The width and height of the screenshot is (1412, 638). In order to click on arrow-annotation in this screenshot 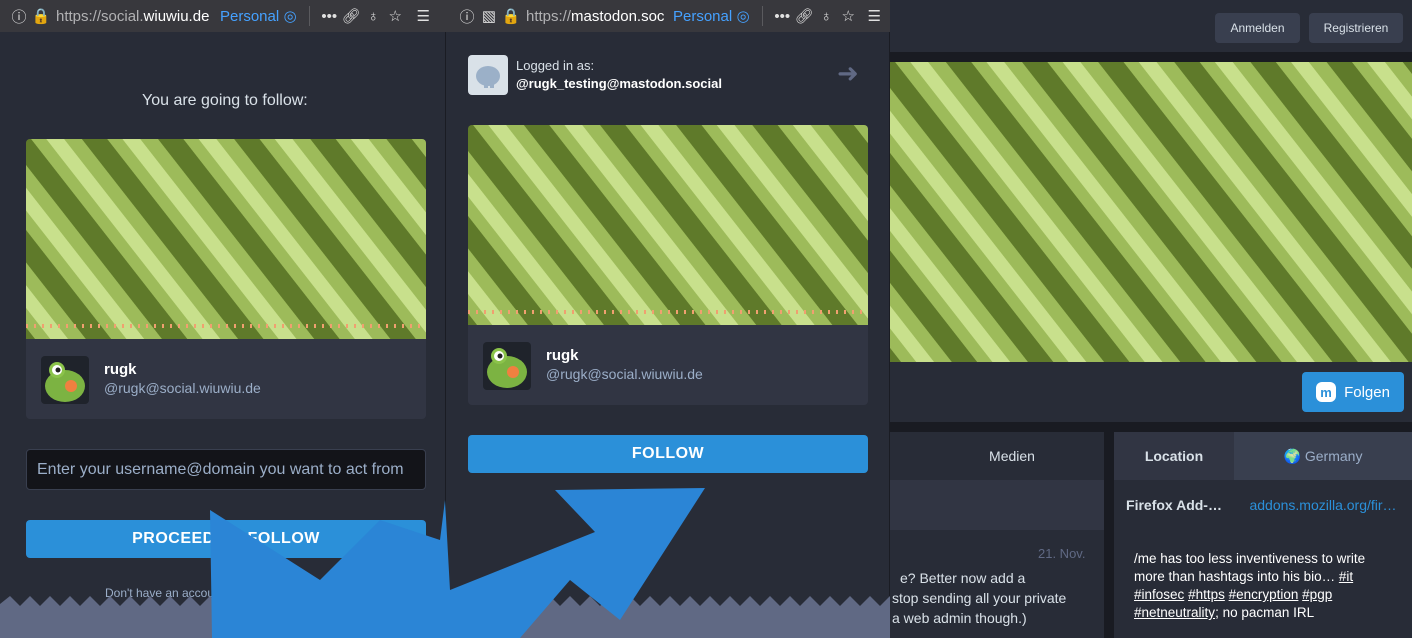, I will do `click(457, 563)`.